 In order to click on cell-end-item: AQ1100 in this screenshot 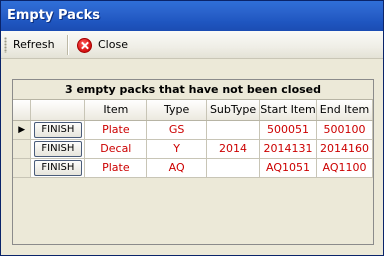, I will do `click(344, 167)`.